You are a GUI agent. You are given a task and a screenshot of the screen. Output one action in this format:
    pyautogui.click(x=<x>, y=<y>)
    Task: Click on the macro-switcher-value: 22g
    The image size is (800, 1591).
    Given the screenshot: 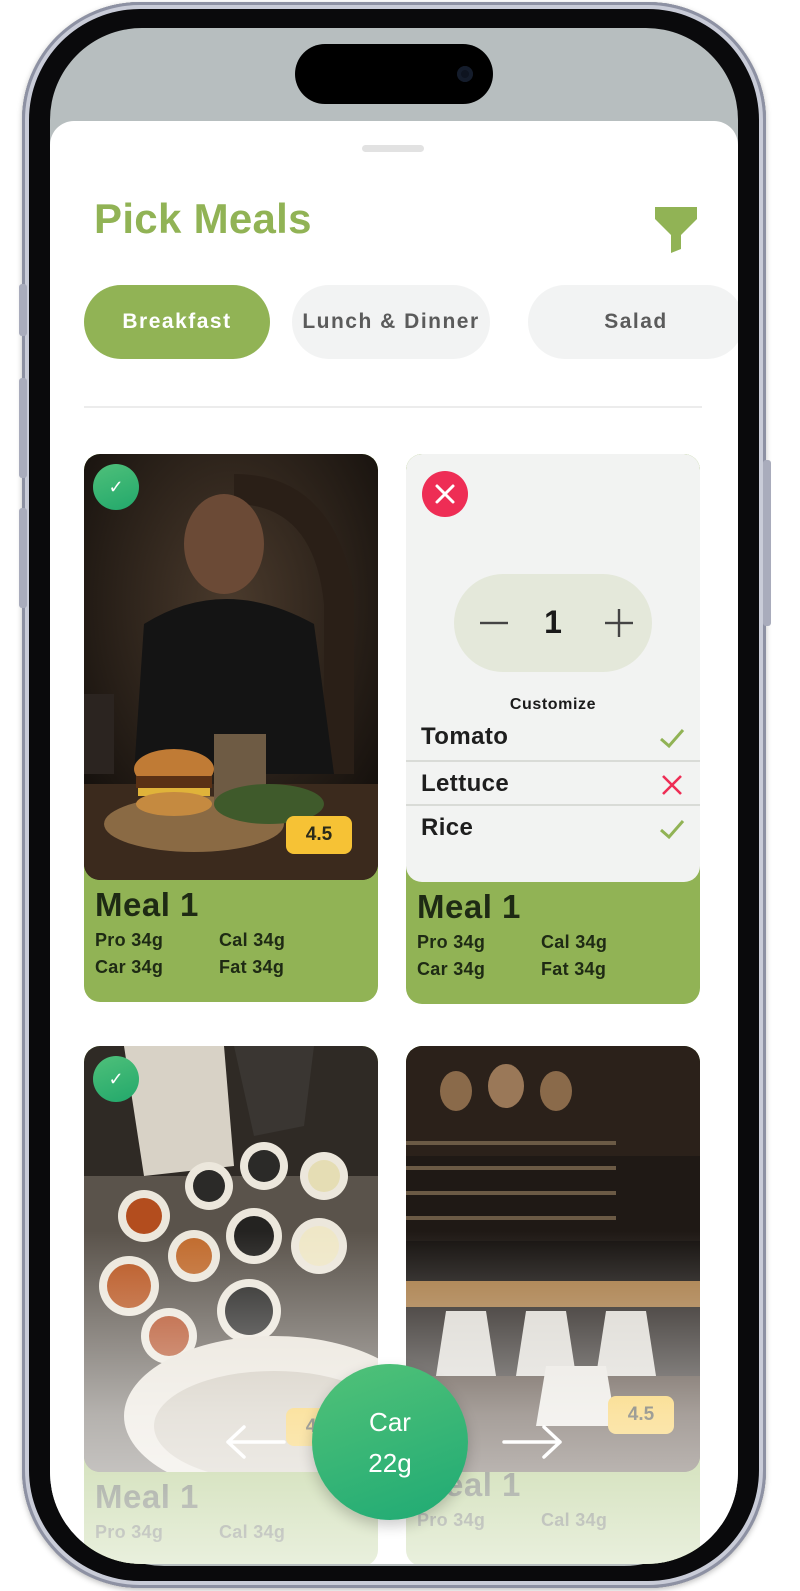 What is the action you would take?
    pyautogui.click(x=390, y=1463)
    